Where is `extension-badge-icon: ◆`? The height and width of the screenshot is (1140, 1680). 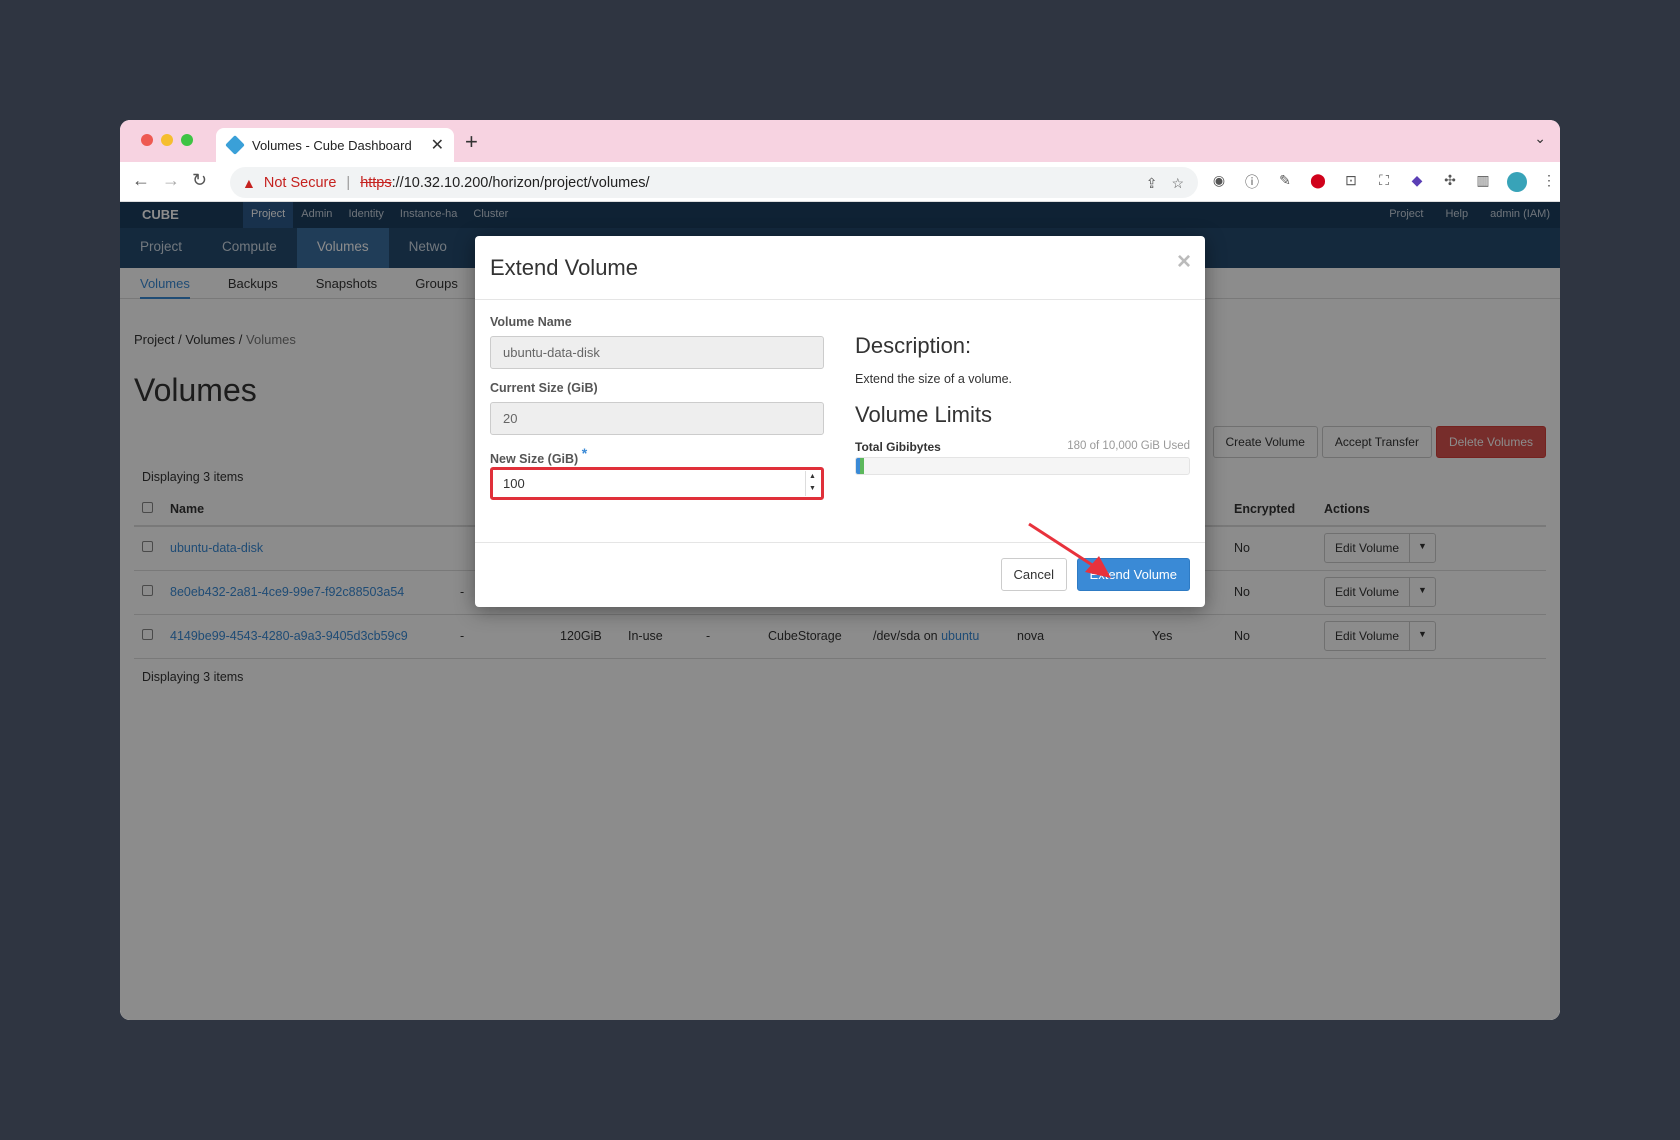 extension-badge-icon: ◆ is located at coordinates (1417, 183).